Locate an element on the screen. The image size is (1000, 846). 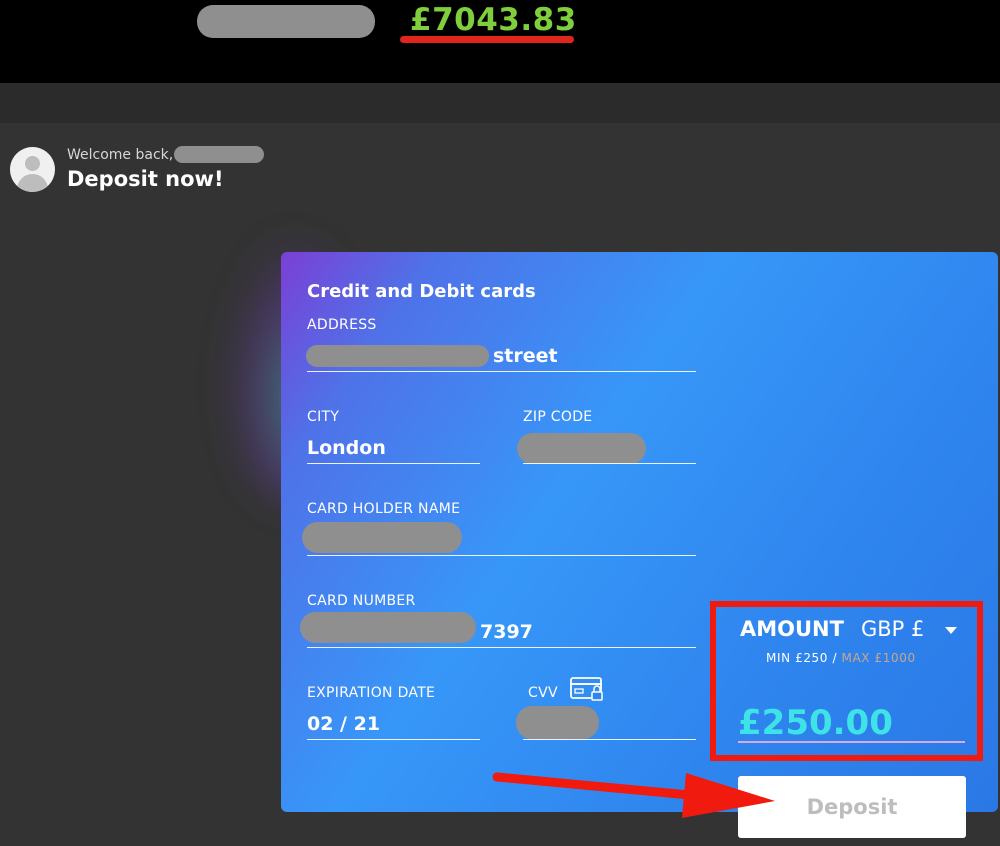
card-holder-label: CARD HOLDER NAME is located at coordinates (384, 509).